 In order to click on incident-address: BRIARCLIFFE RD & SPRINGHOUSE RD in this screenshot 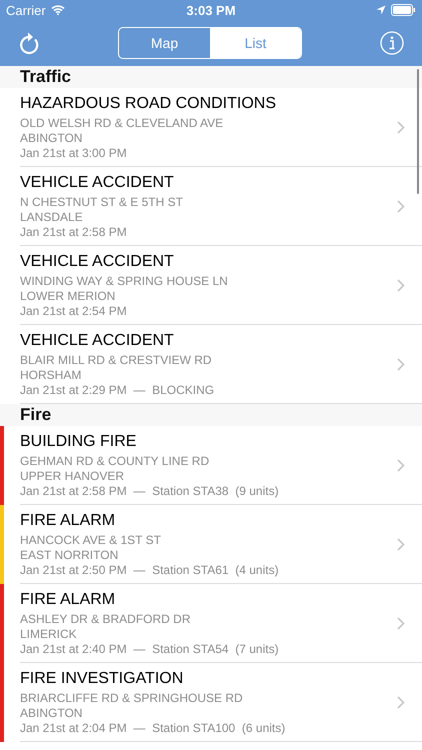, I will do `click(131, 698)`.